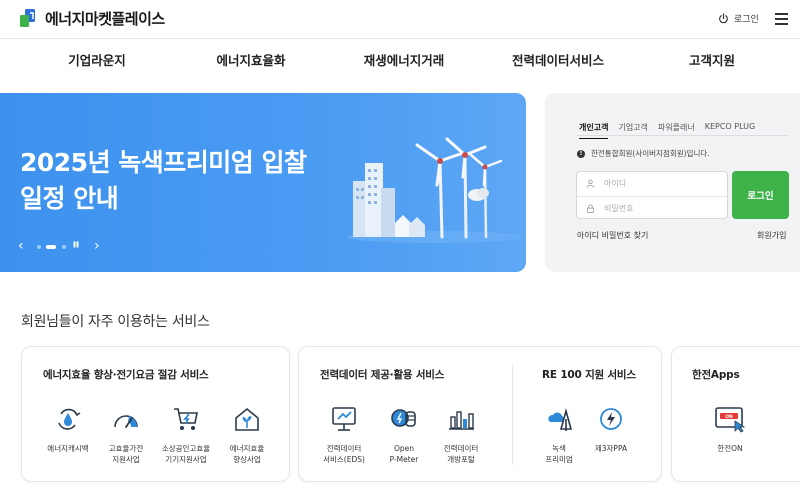 The height and width of the screenshot is (500, 800). I want to click on tab-personal: 개인고객, so click(594, 130).